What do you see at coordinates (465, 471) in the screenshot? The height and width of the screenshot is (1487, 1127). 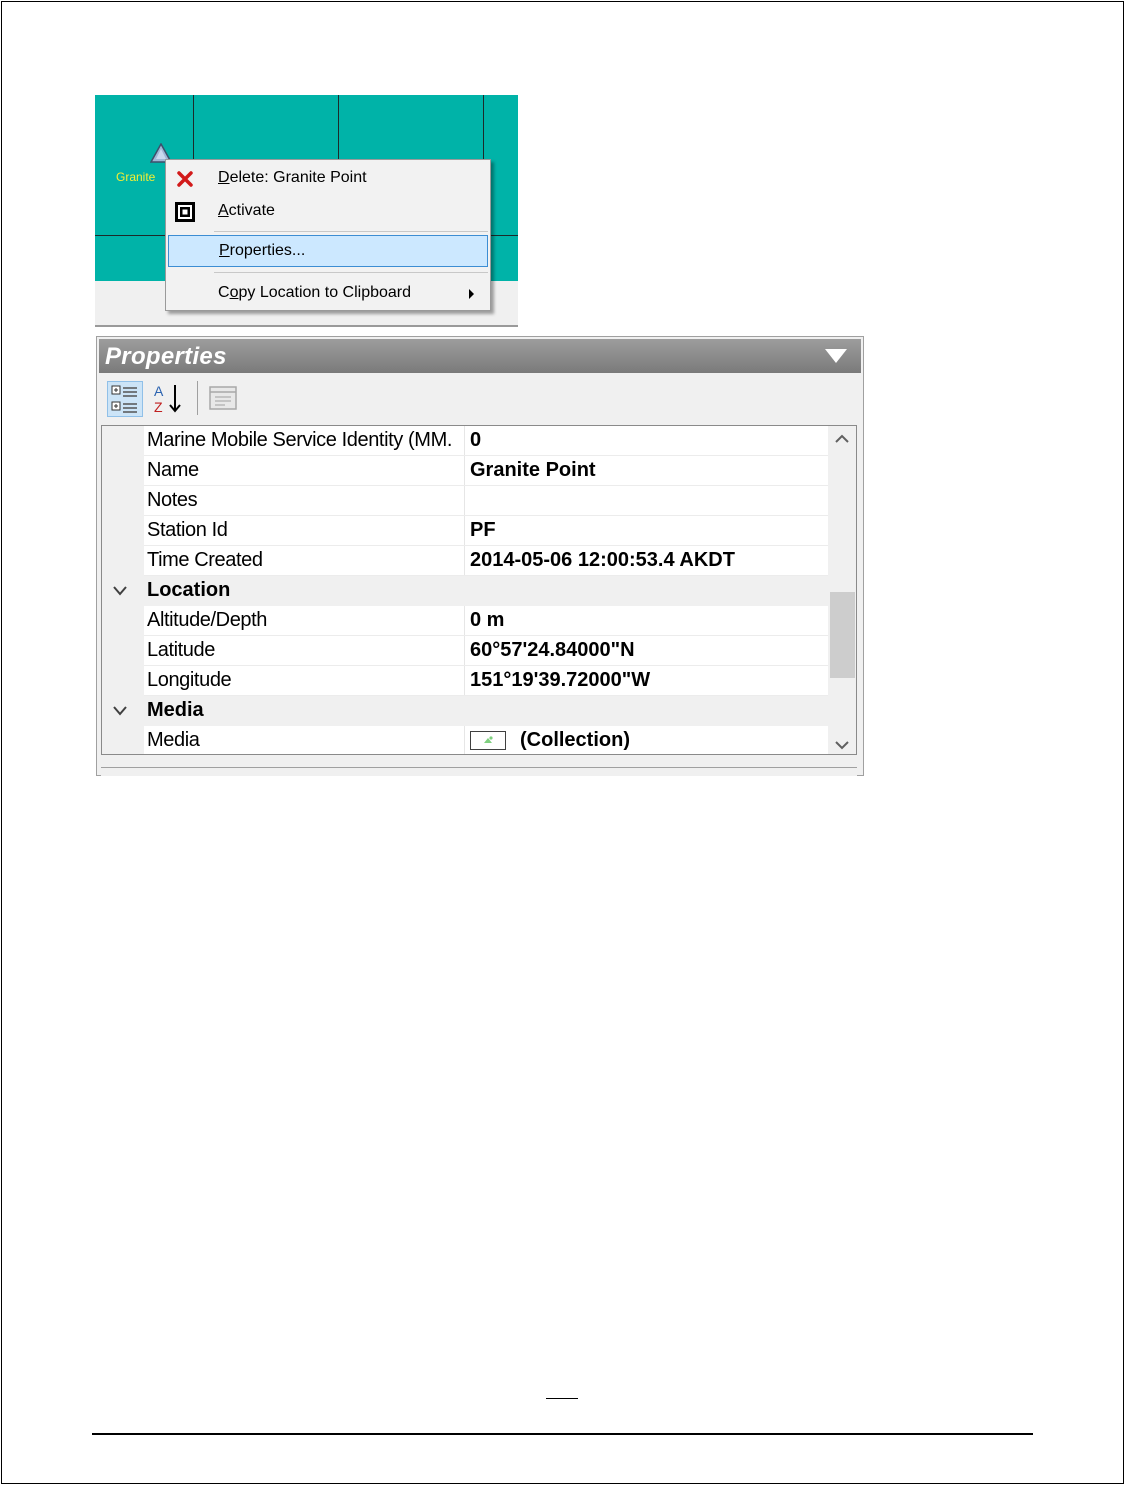 I see `property-row: Name Granite Point` at bounding box center [465, 471].